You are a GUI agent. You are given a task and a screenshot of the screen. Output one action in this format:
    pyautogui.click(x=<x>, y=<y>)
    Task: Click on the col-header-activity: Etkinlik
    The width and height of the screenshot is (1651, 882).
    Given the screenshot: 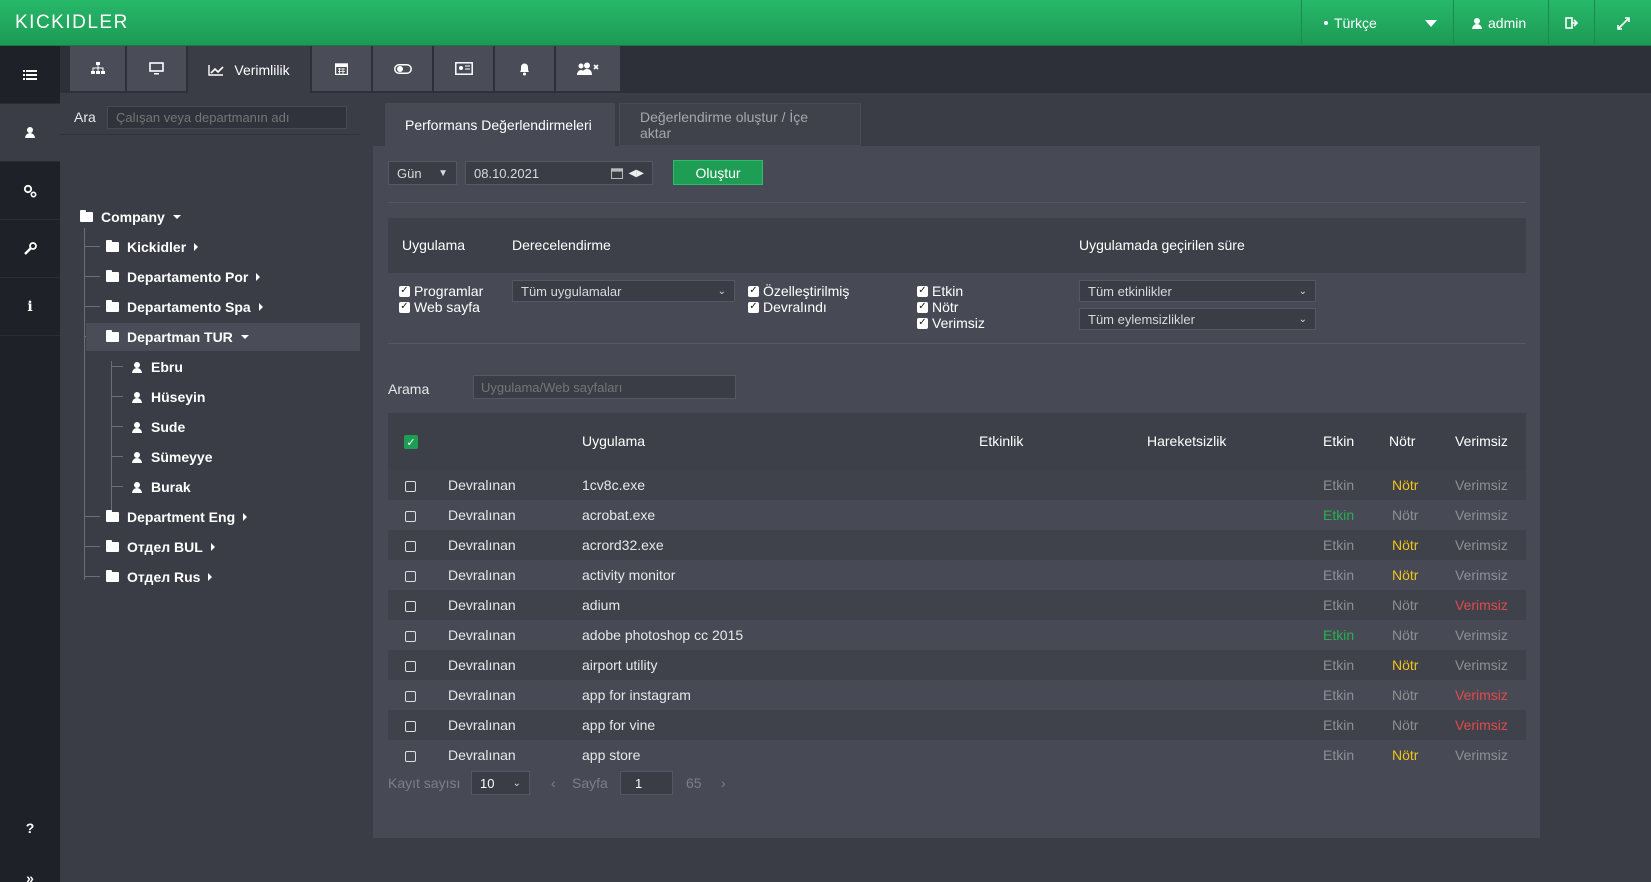 What is the action you would take?
    pyautogui.click(x=1001, y=441)
    